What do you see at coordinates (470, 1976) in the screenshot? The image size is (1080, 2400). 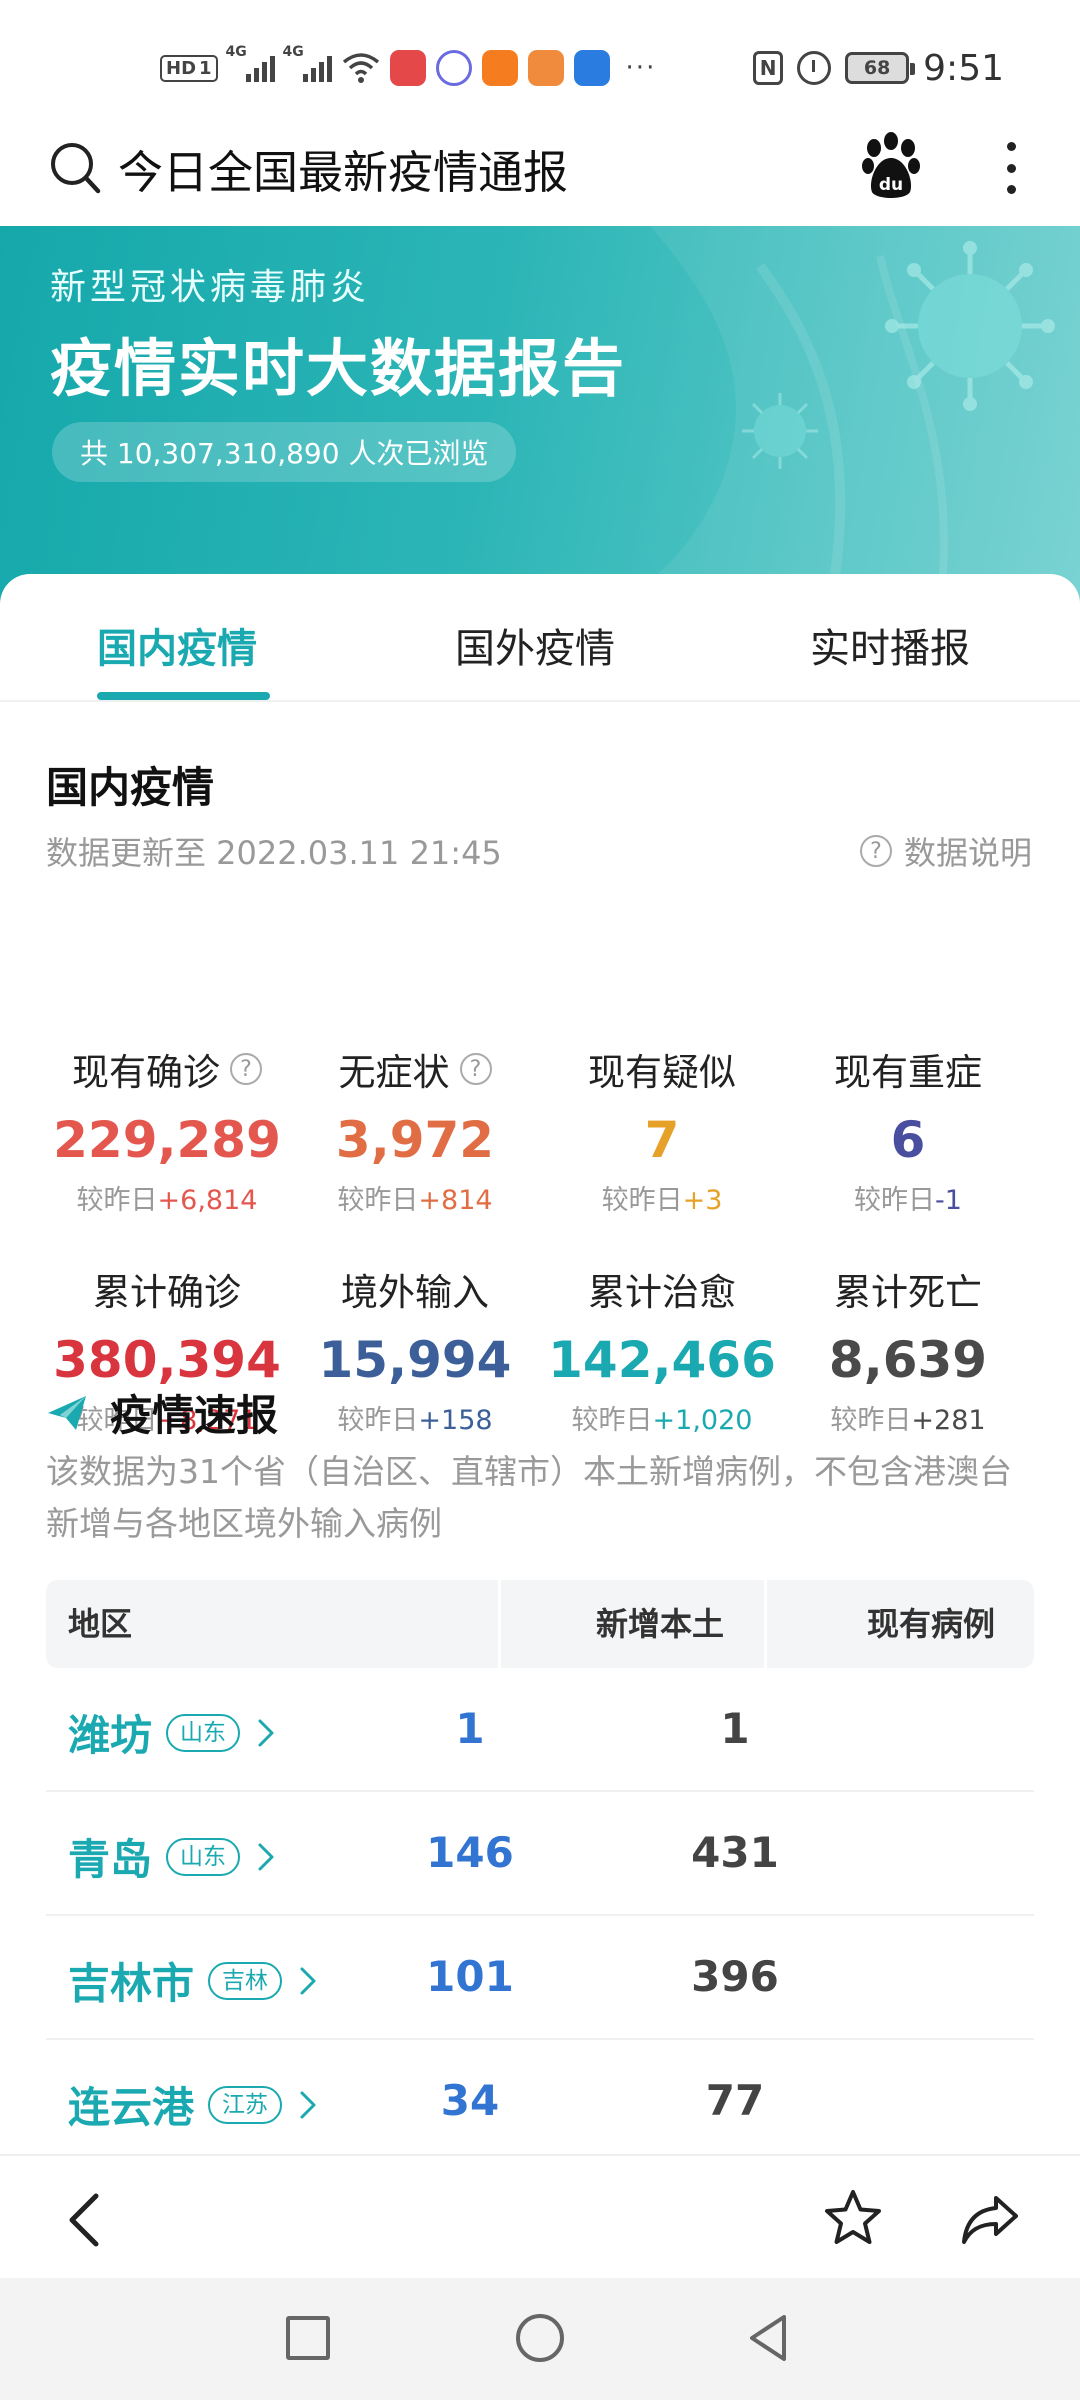 I see `new-local-cell: 101` at bounding box center [470, 1976].